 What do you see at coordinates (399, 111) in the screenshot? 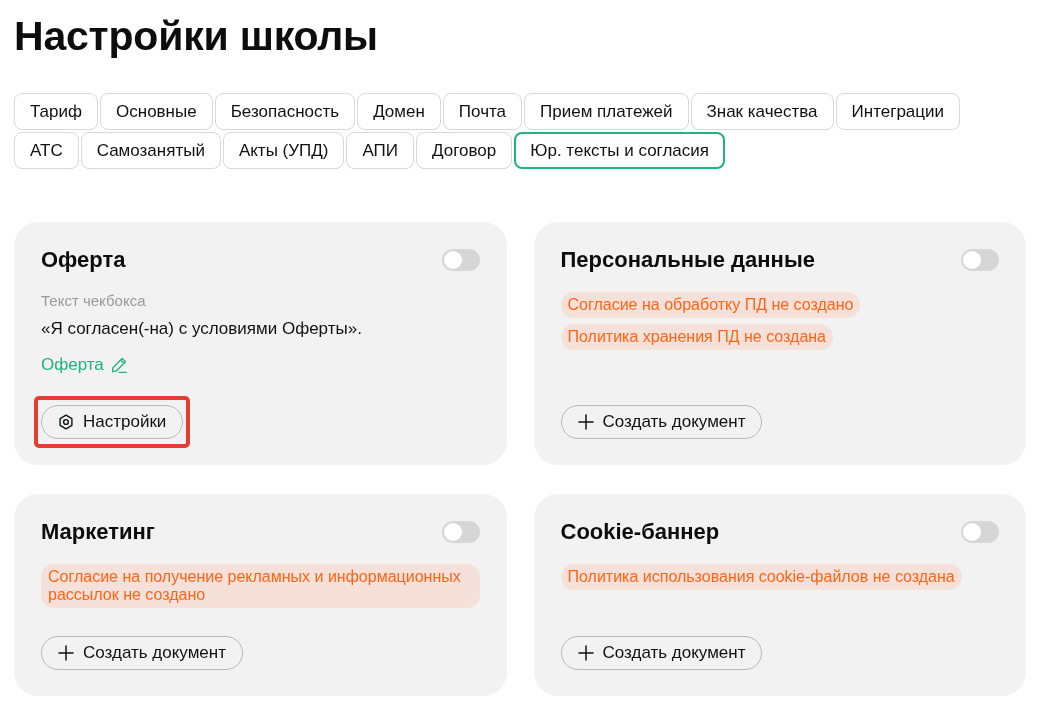
I see `settings-tab: Домен` at bounding box center [399, 111].